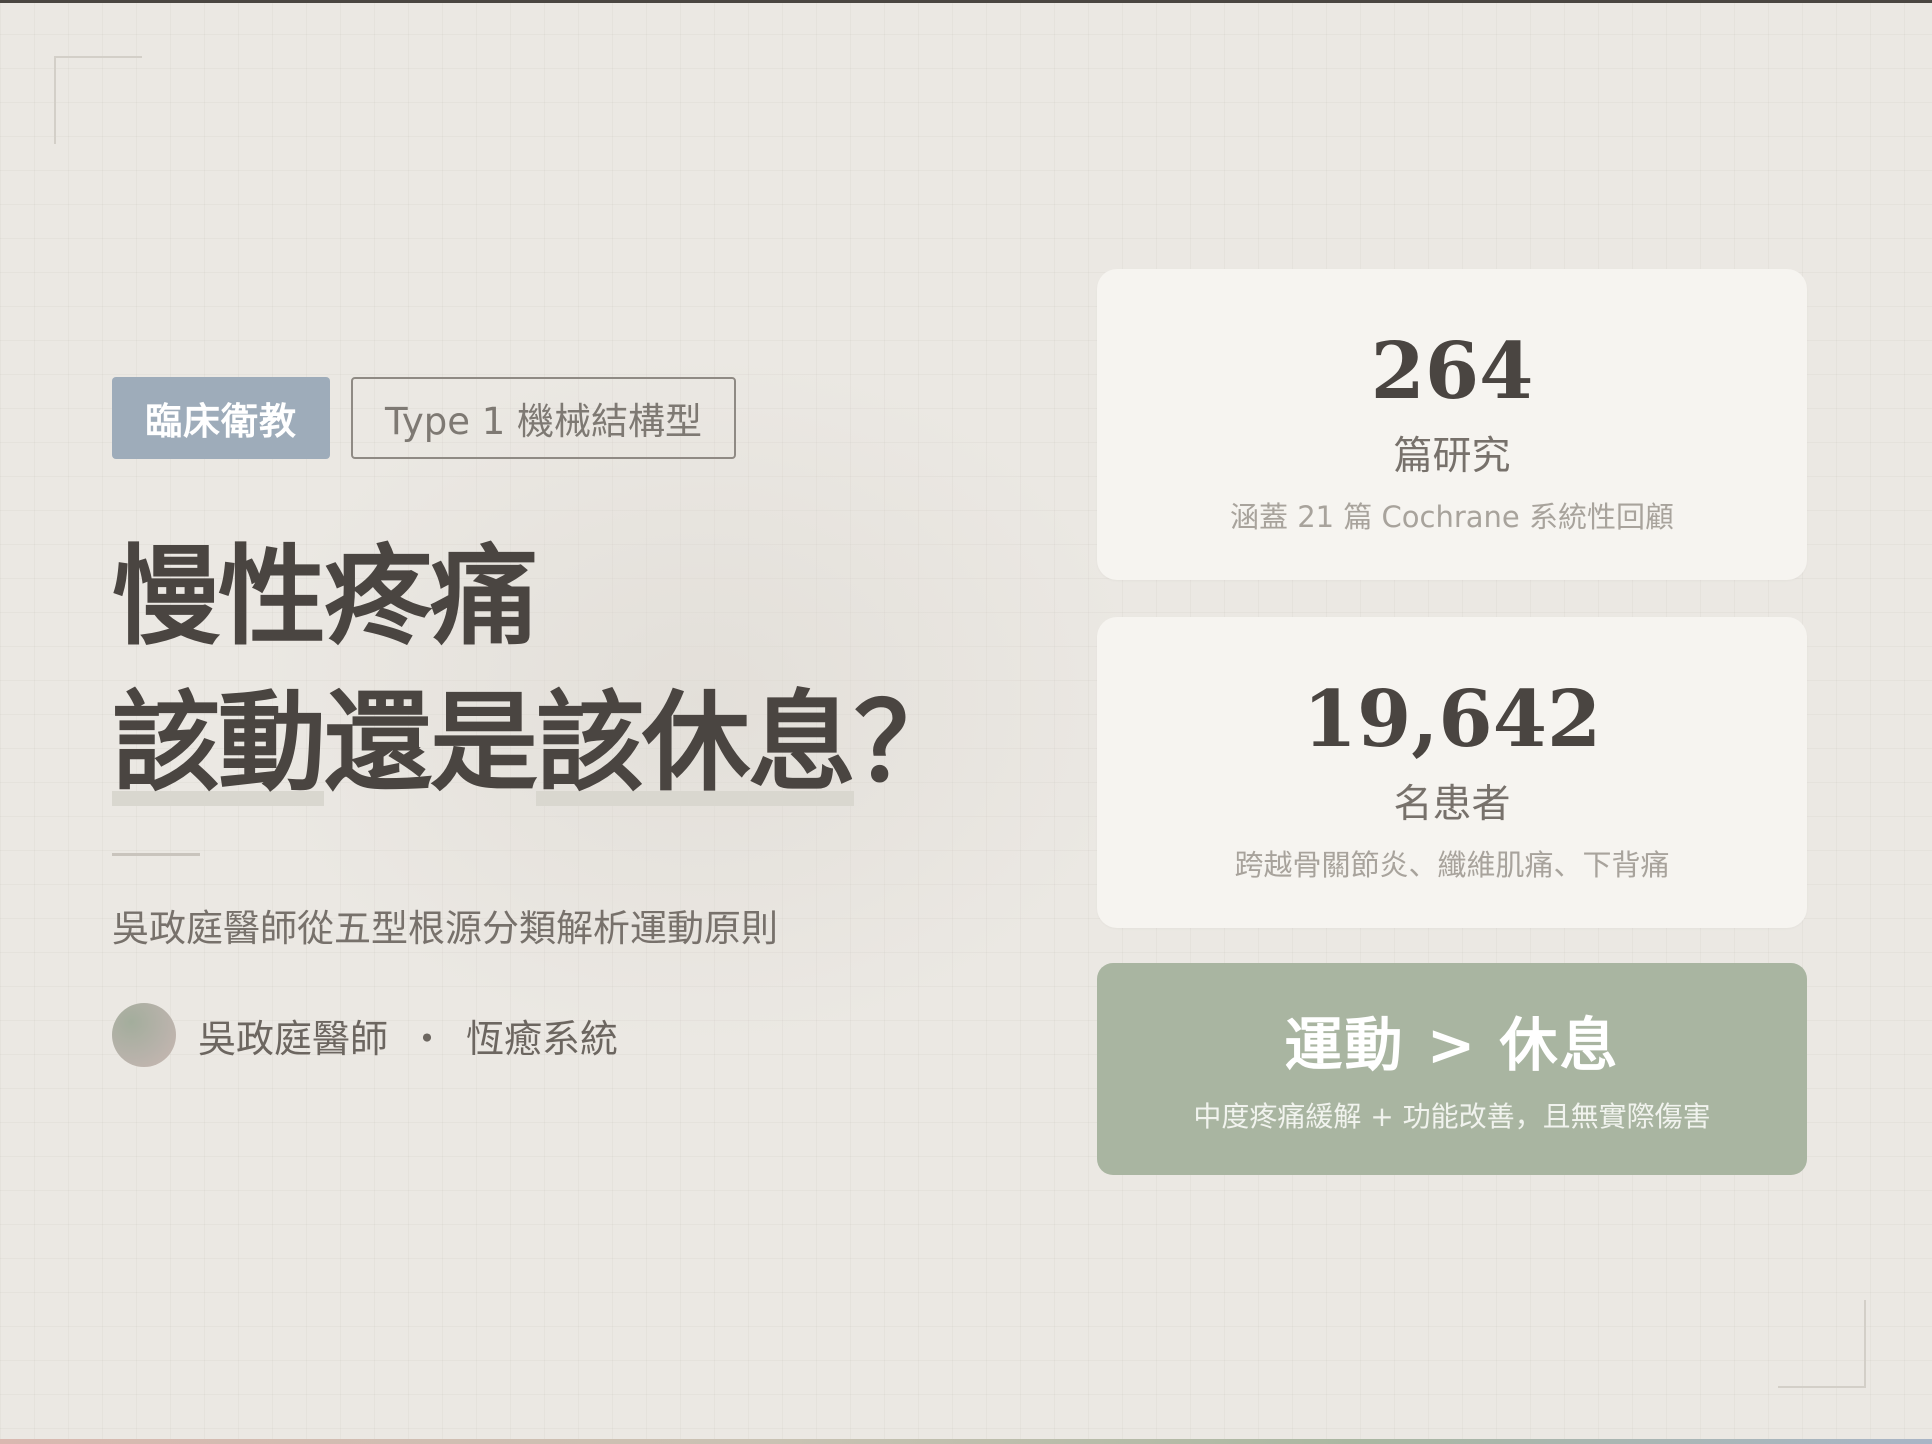  What do you see at coordinates (1452, 1116) in the screenshot?
I see `conclusion-detail: 中度疼痛緩解 + 功能改善，且無實際傷害` at bounding box center [1452, 1116].